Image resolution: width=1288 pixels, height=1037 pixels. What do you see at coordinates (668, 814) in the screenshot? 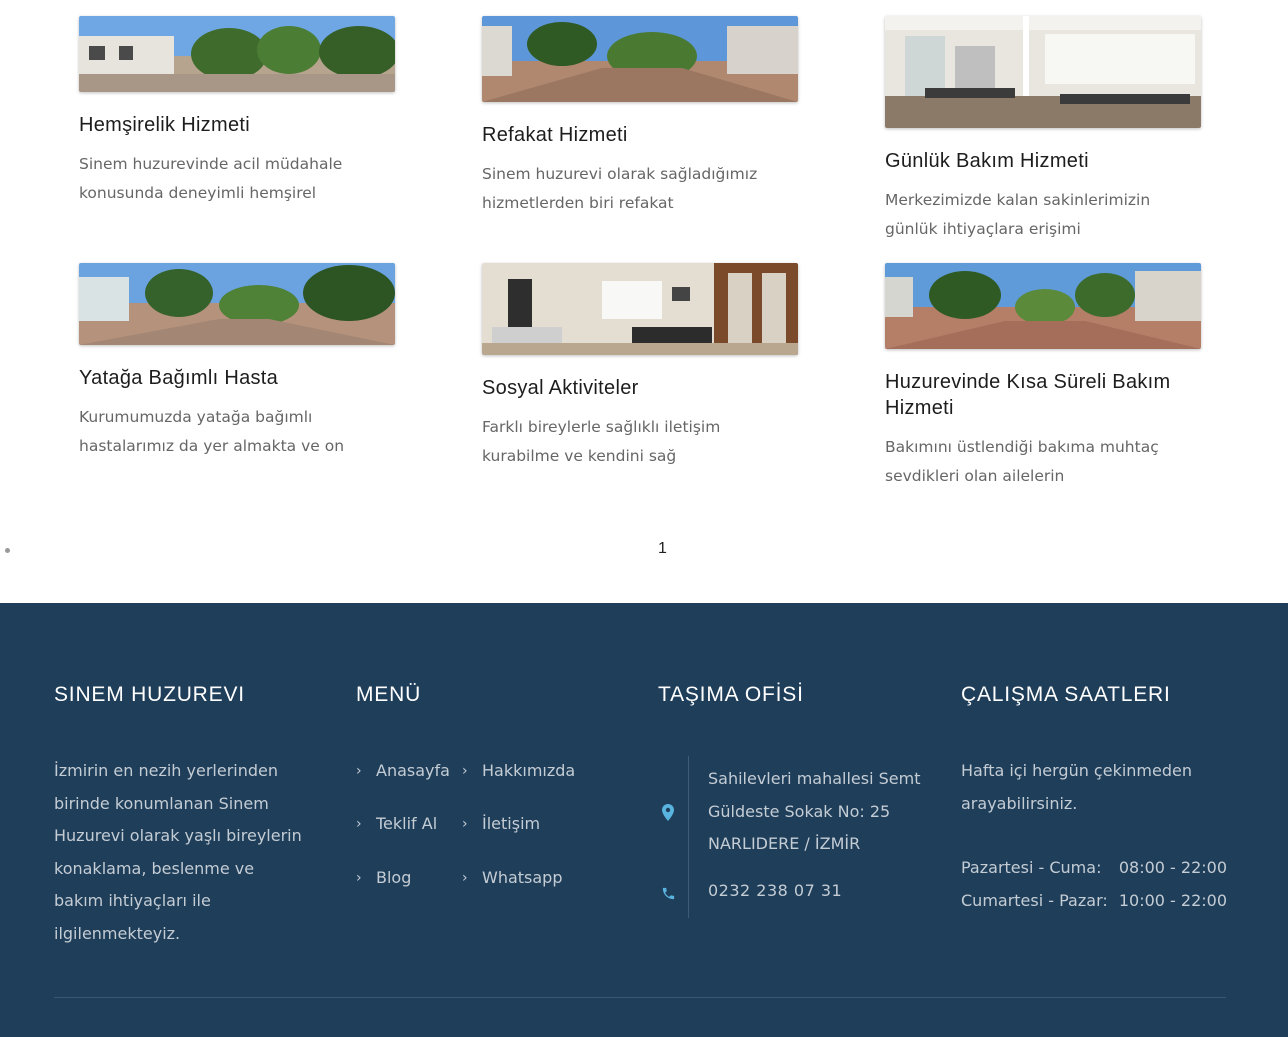
I see `map-pin-icon` at bounding box center [668, 814].